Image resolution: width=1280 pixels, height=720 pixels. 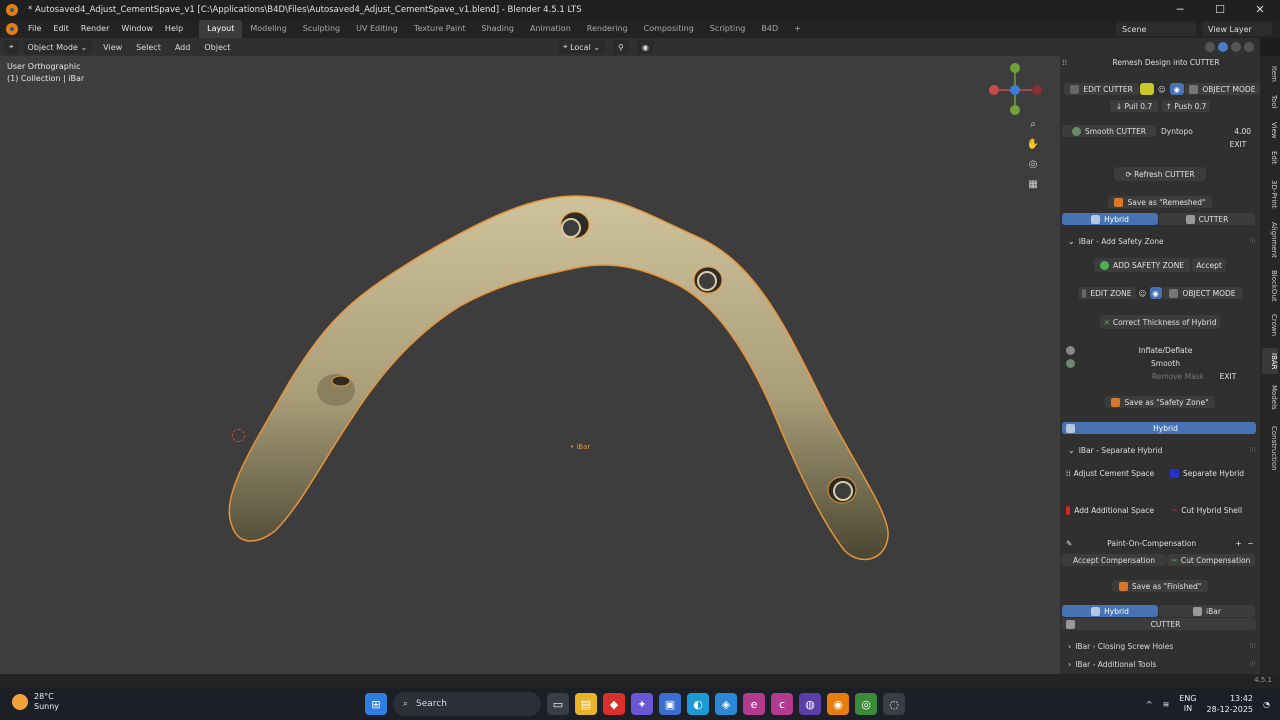 What do you see at coordinates (670, 704) in the screenshot?
I see `store-icon: ▣` at bounding box center [670, 704].